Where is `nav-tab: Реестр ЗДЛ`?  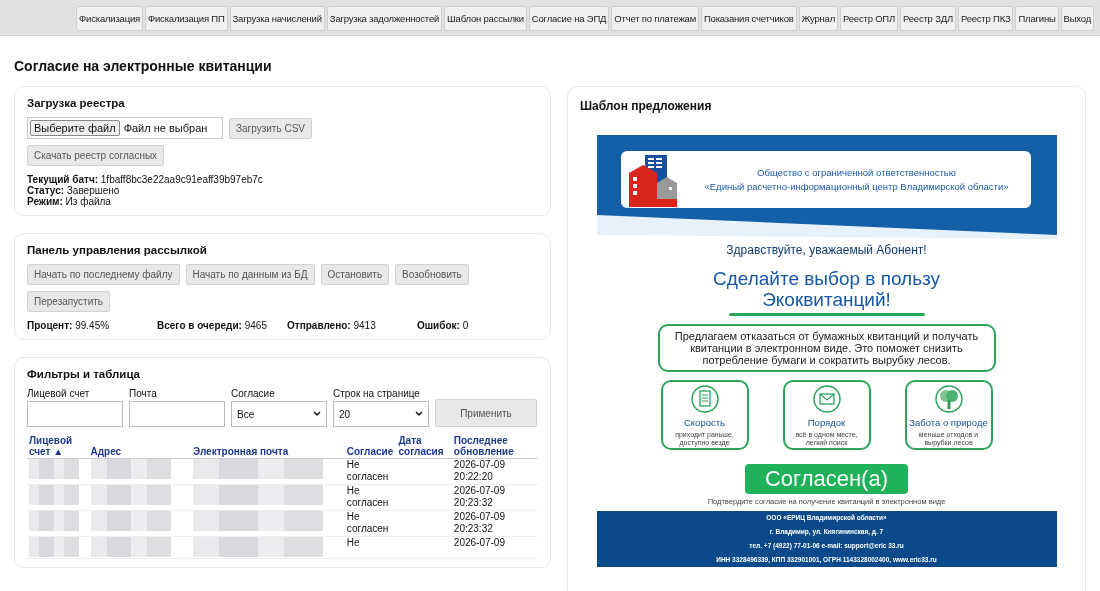 nav-tab: Реестр ЗДЛ is located at coordinates (928, 18).